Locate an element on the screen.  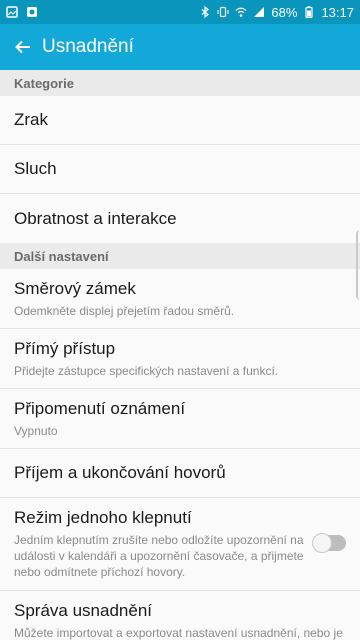
toggle-knob is located at coordinates (322, 543).